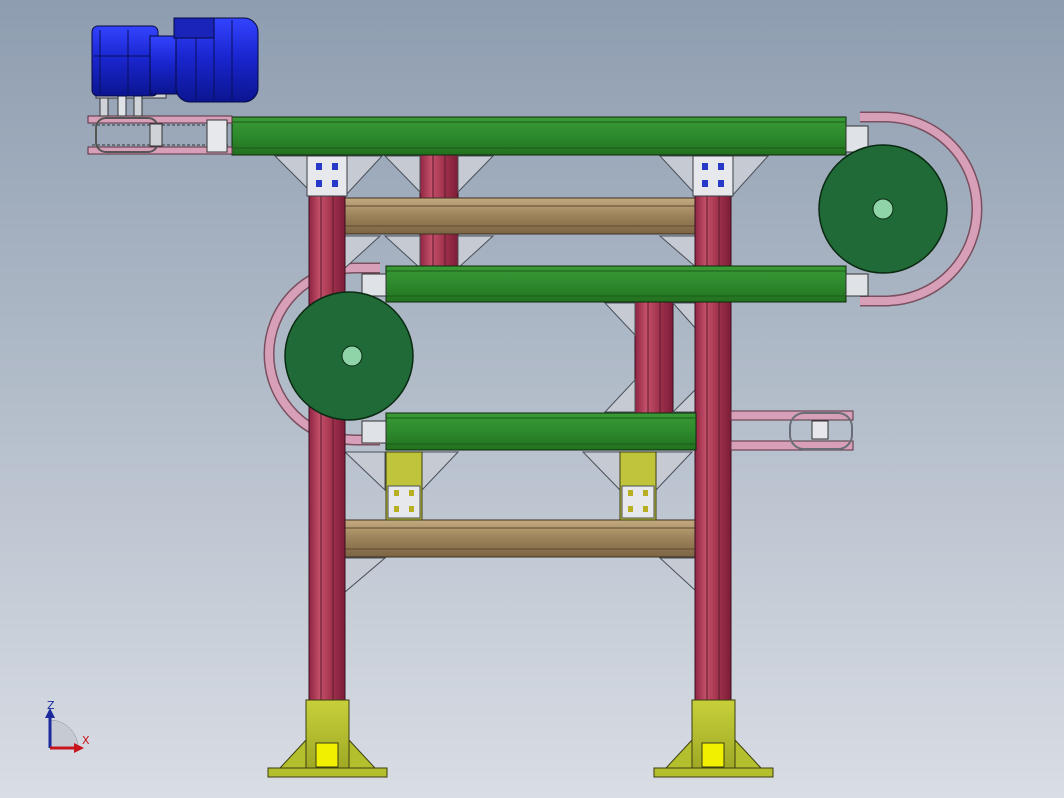 The image size is (1064, 798). What do you see at coordinates (327, 429) in the screenshot?
I see `frame-leg-left` at bounding box center [327, 429].